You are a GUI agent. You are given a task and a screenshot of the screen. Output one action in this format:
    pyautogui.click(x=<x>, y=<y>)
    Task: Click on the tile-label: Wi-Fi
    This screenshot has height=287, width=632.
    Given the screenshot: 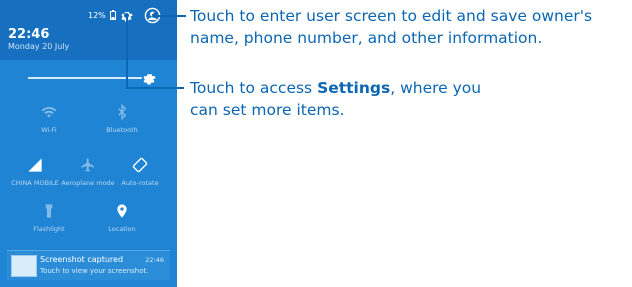 What is the action you would take?
    pyautogui.click(x=49, y=130)
    